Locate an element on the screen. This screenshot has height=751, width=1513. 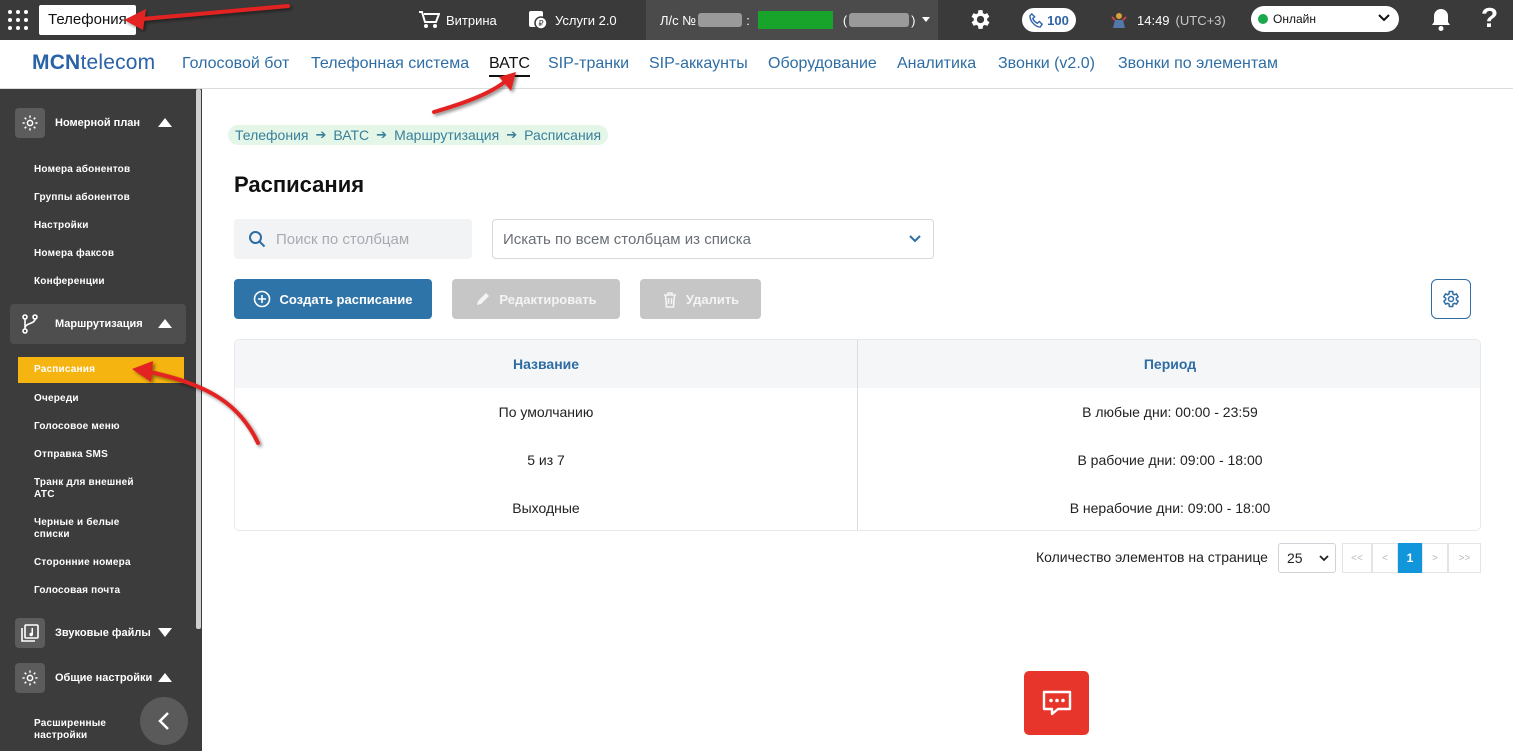
online-dot is located at coordinates (1263, 19).